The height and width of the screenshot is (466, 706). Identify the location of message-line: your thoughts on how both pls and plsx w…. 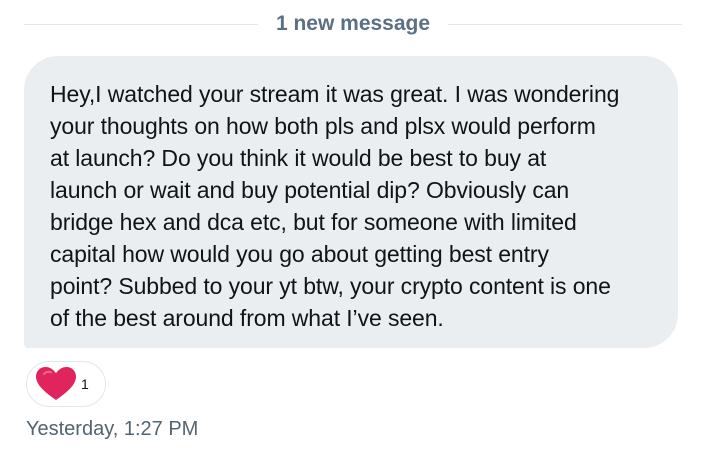
(323, 126).